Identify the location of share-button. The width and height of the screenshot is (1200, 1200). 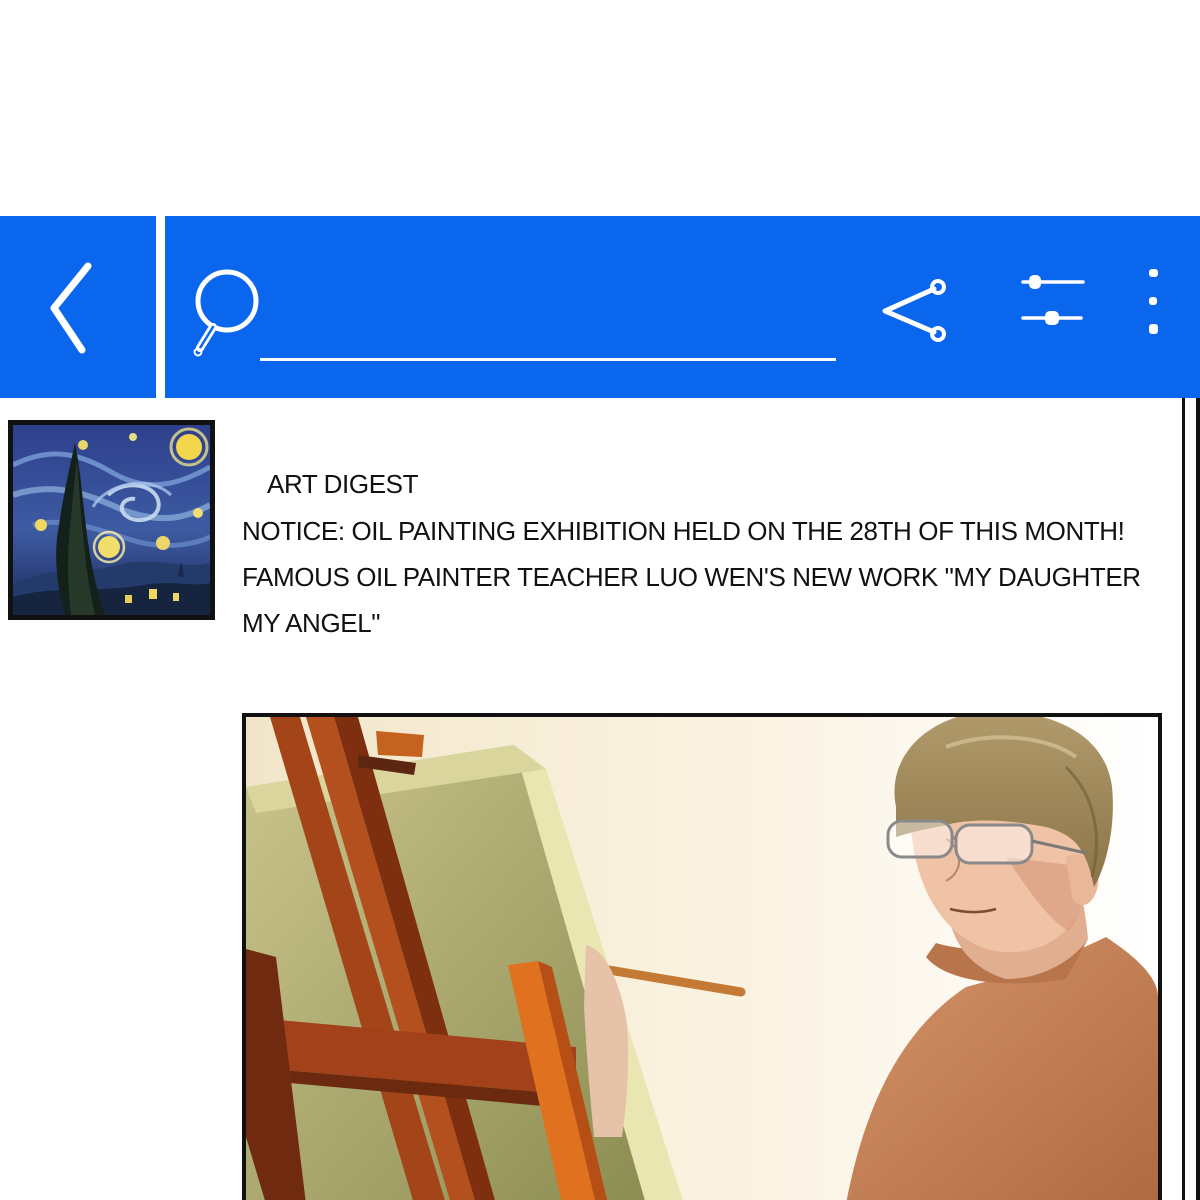
(916, 311).